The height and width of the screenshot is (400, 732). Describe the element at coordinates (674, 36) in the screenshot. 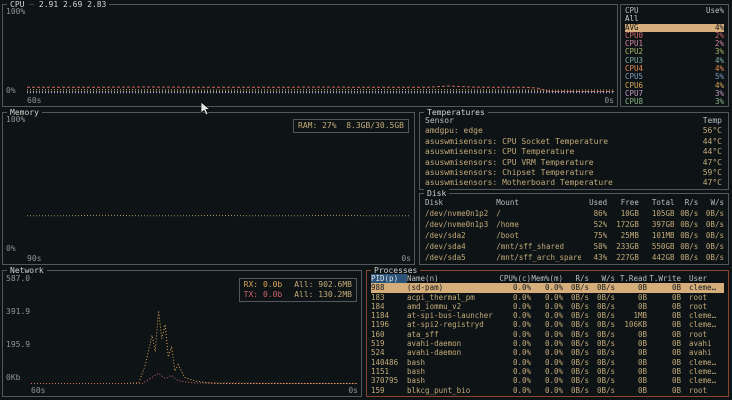

I see `table-row: CPU0 2%` at that location.